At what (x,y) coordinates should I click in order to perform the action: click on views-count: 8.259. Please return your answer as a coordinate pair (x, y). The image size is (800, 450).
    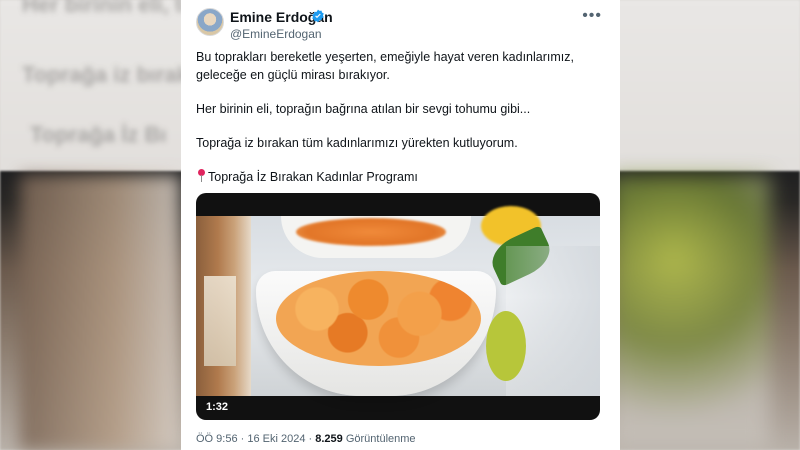
    Looking at the image, I should click on (329, 439).